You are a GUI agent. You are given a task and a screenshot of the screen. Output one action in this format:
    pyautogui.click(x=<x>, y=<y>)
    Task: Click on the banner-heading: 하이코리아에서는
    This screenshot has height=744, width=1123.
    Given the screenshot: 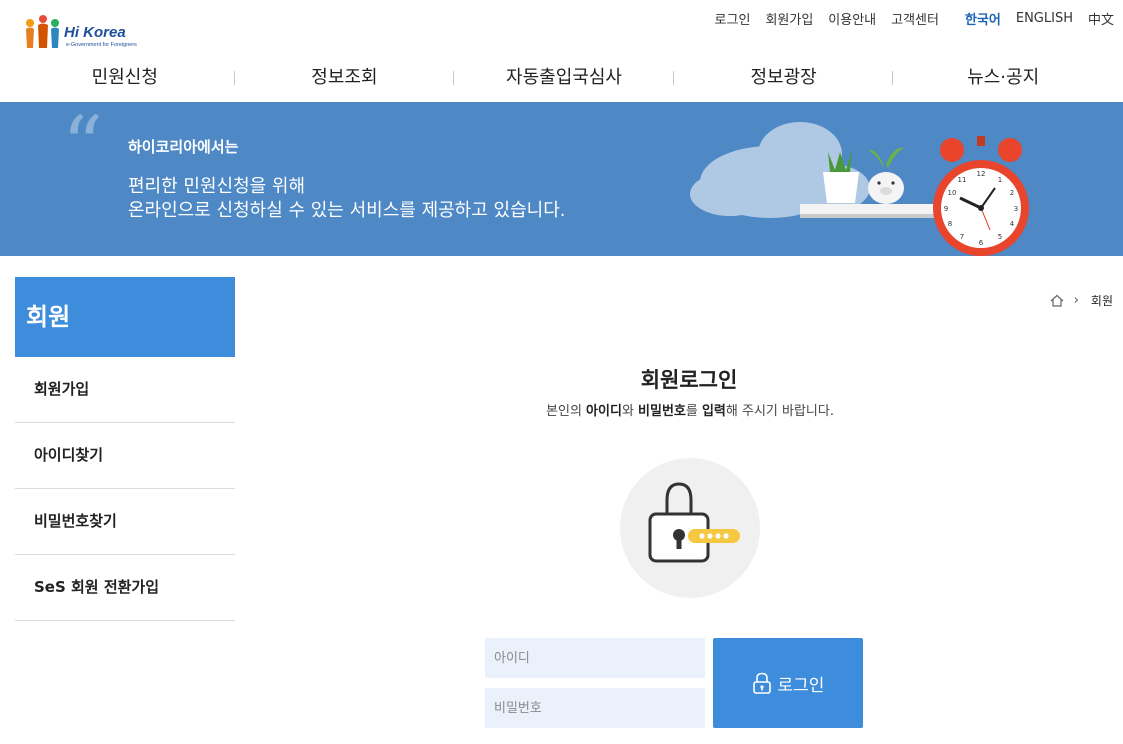 What is the action you would take?
    pyautogui.click(x=183, y=147)
    